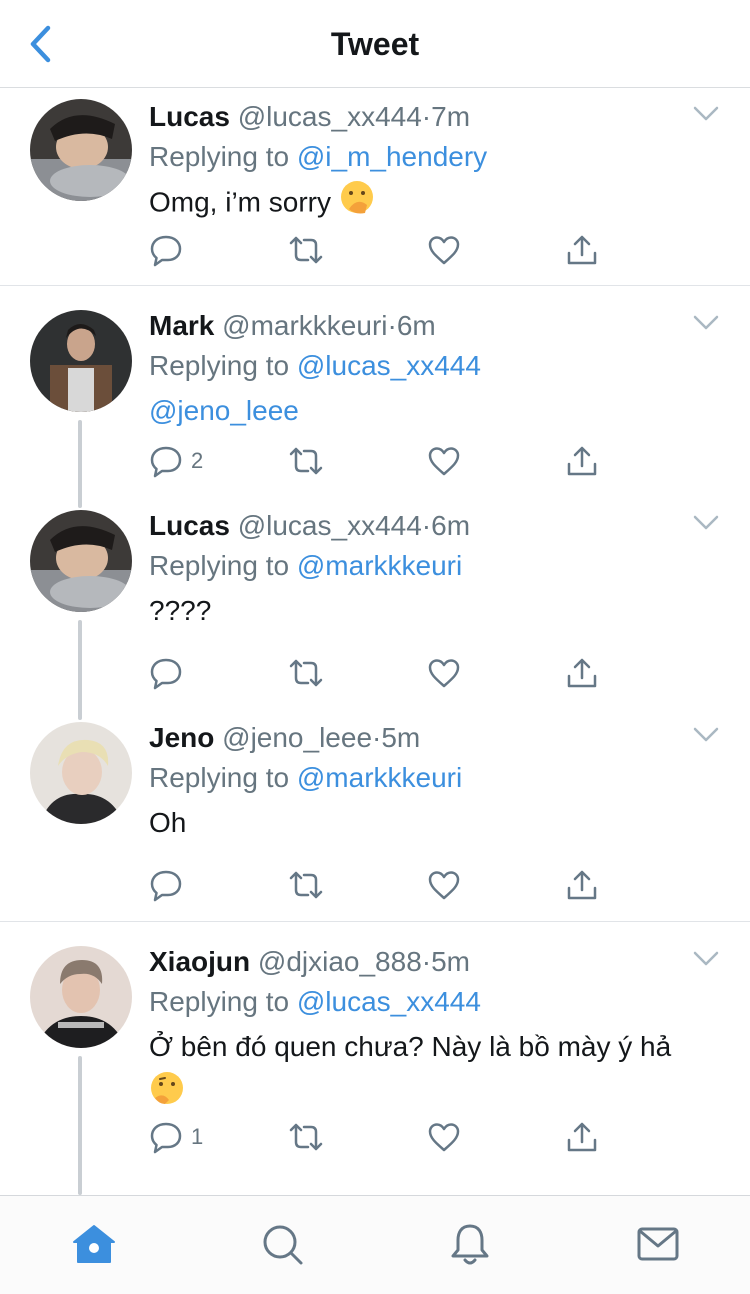  Describe the element at coordinates (224, 410) in the screenshot. I see `mention-link: @jeno_leee` at that location.